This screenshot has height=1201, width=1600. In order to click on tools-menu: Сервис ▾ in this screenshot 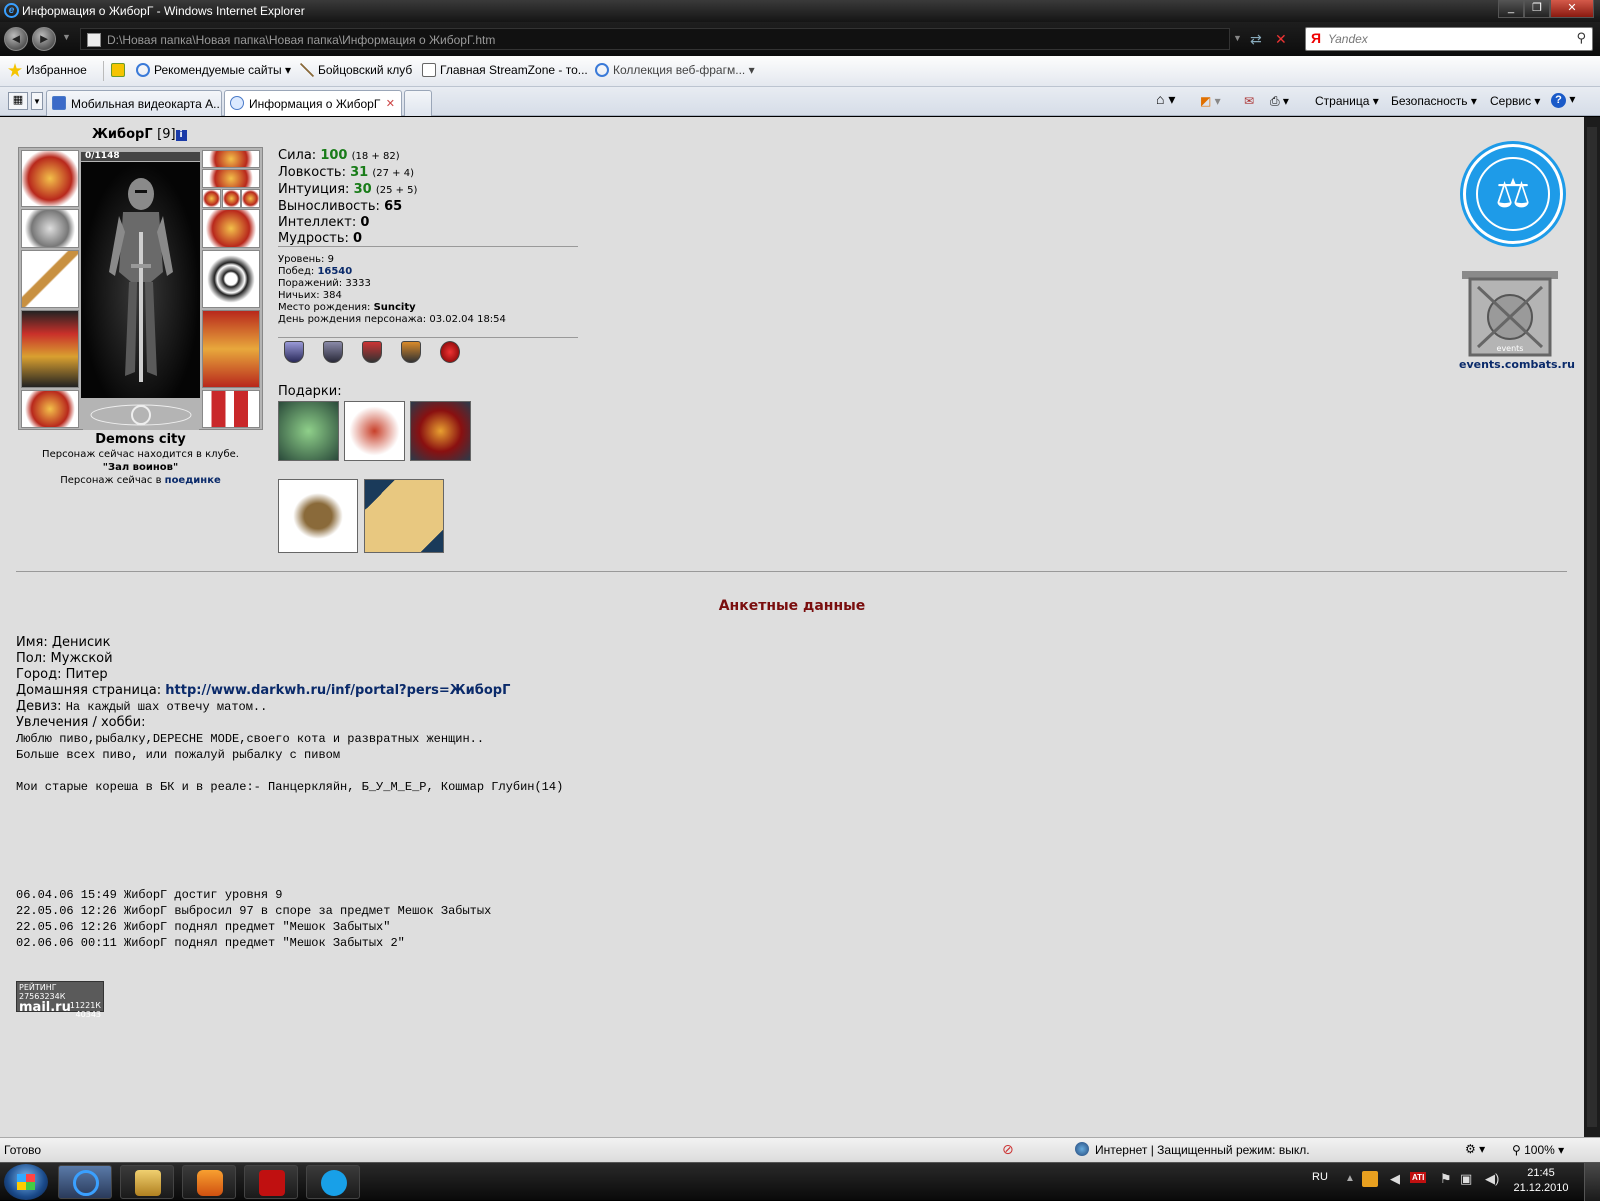, I will do `click(1515, 101)`.